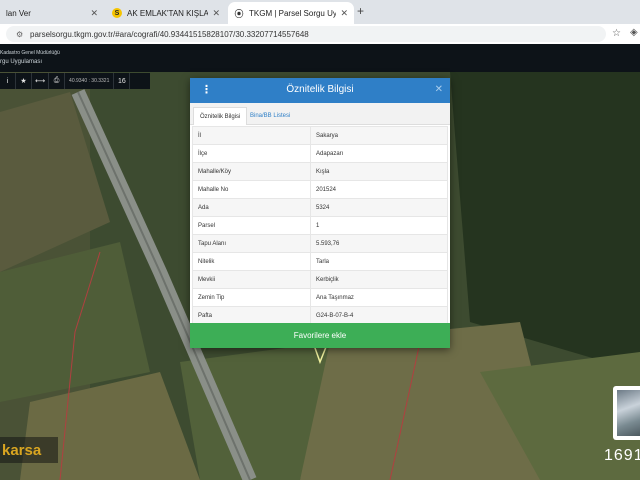 The image size is (640, 480). What do you see at coordinates (251, 207) in the screenshot?
I see `attribute-key: Ada` at bounding box center [251, 207].